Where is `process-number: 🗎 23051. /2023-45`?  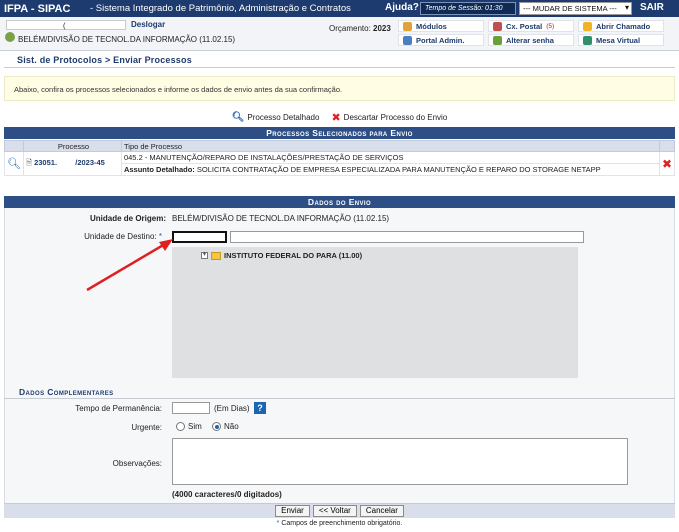
process-number: 🗎 23051. /2023-45 is located at coordinates (72, 163).